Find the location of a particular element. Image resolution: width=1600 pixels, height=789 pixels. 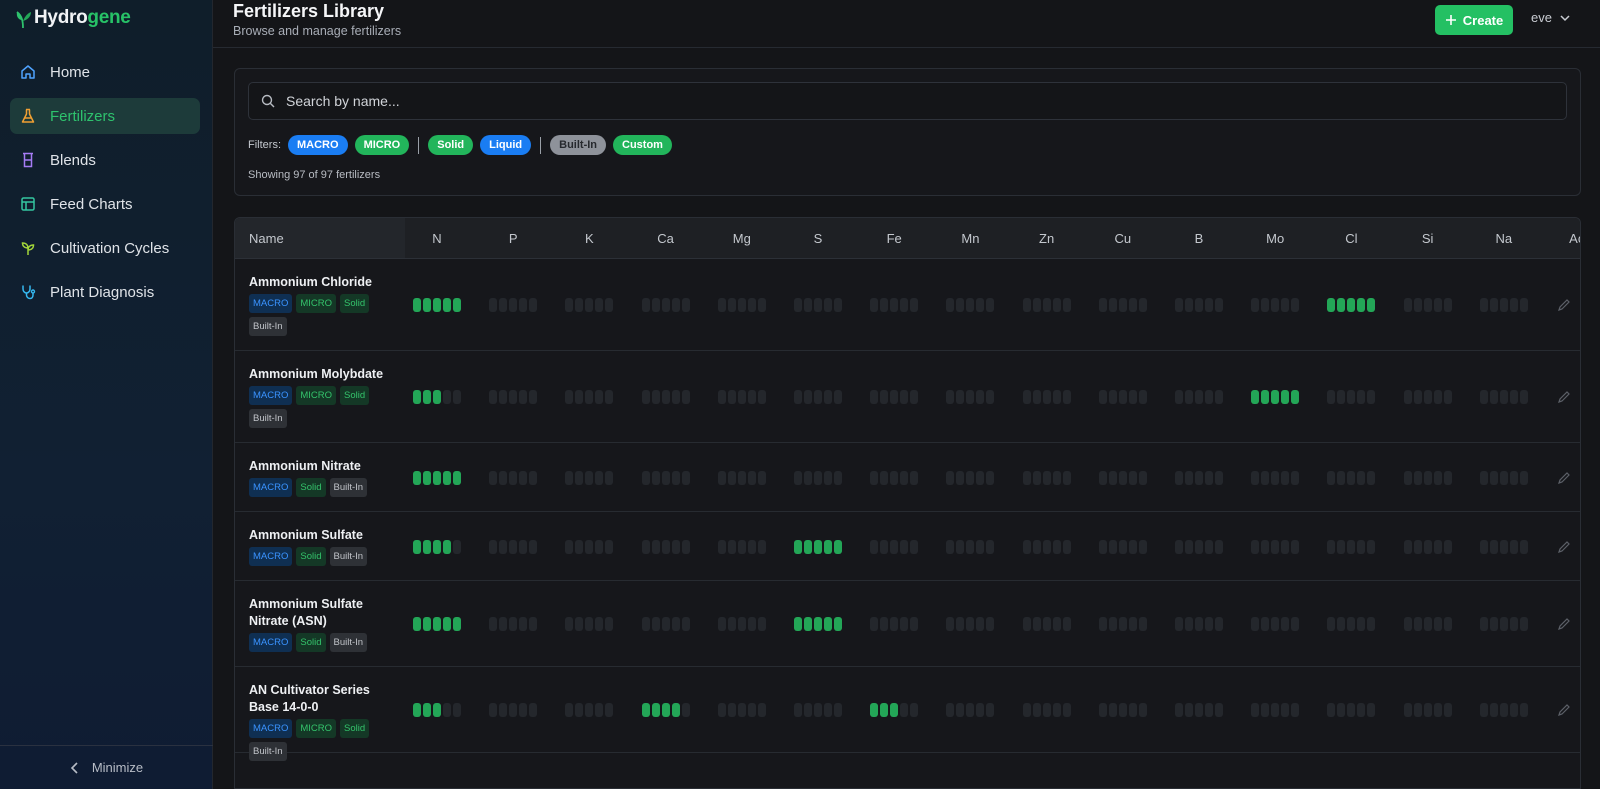

column-header-n: N is located at coordinates (437, 238).